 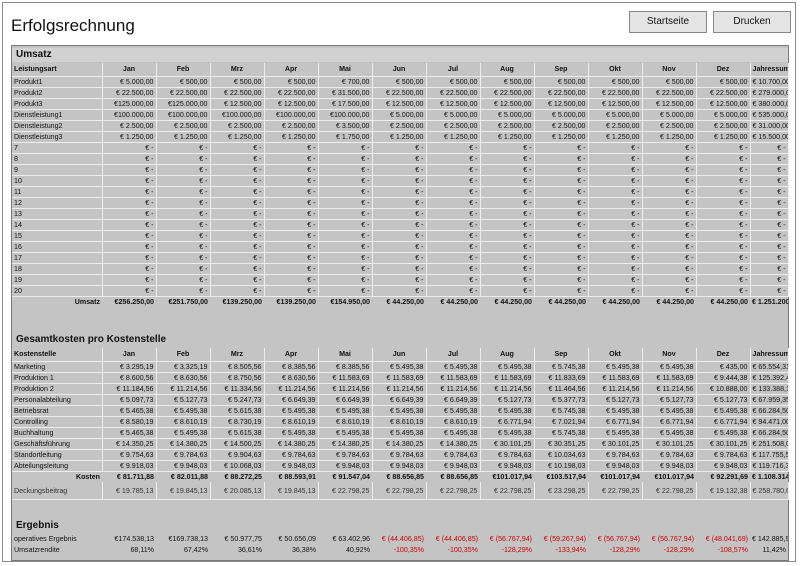 What do you see at coordinates (752, 22) in the screenshot?
I see `drucken-button: Drucken` at bounding box center [752, 22].